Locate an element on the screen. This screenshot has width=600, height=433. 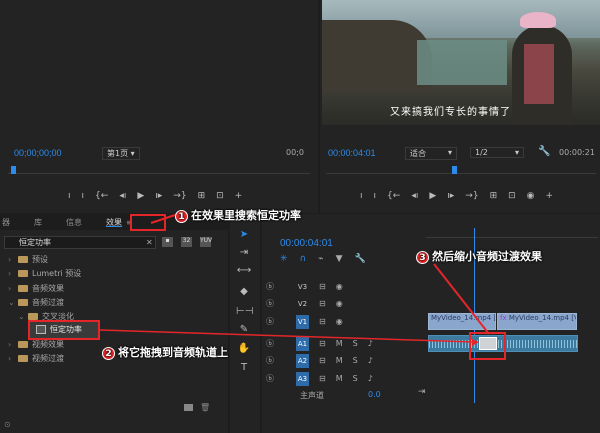
annotation-step-3: 3 然后缩小音频过渡效果 is located at coordinates (479, 256).